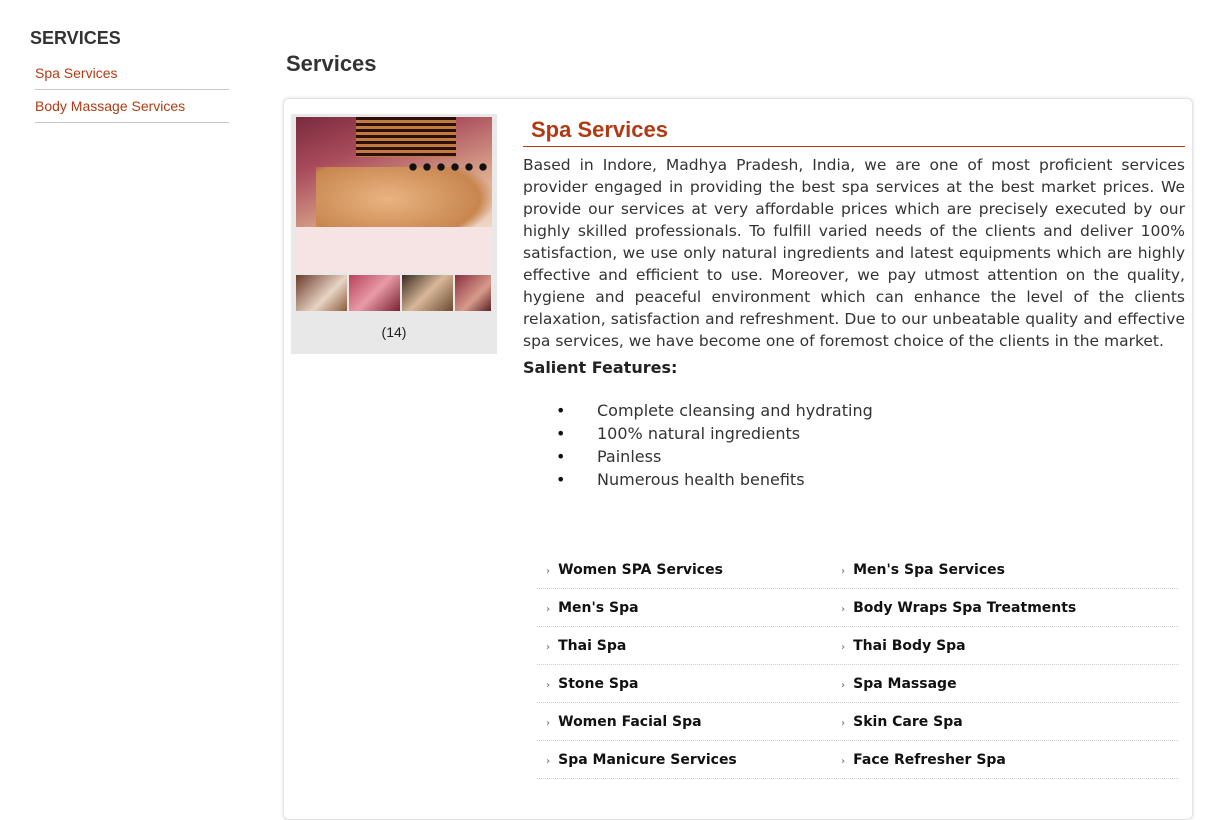  What do you see at coordinates (870, 433) in the screenshot?
I see `feature-item: 100% natural ingredients` at bounding box center [870, 433].